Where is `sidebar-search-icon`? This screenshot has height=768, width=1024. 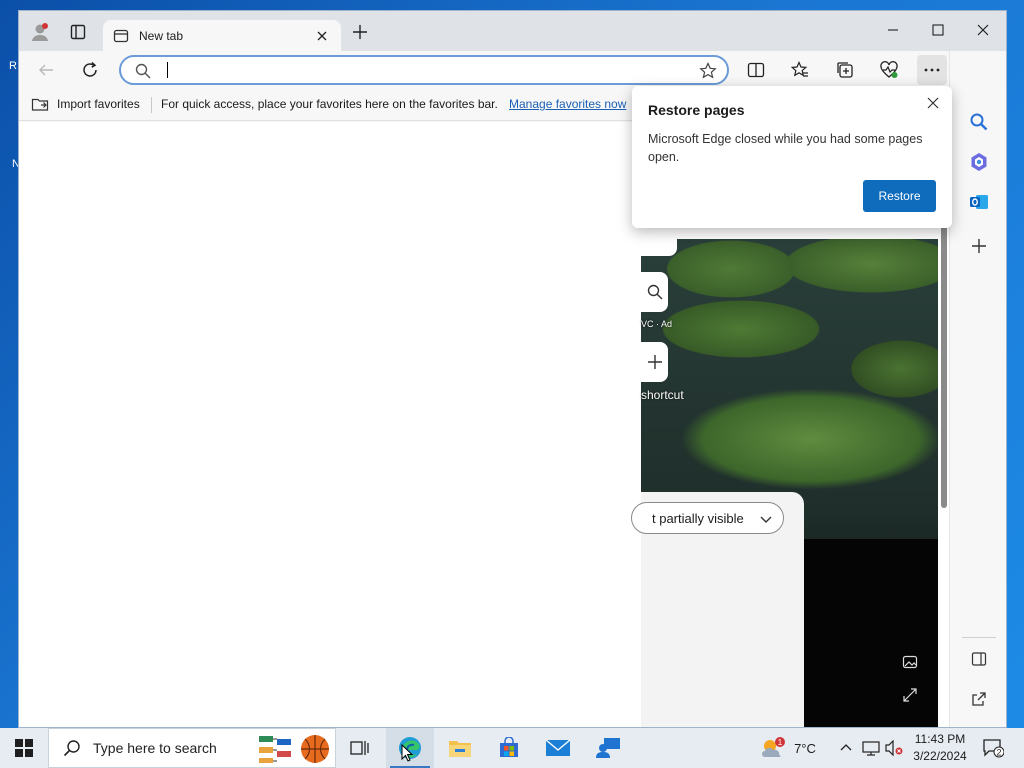 sidebar-search-icon is located at coordinates (979, 122).